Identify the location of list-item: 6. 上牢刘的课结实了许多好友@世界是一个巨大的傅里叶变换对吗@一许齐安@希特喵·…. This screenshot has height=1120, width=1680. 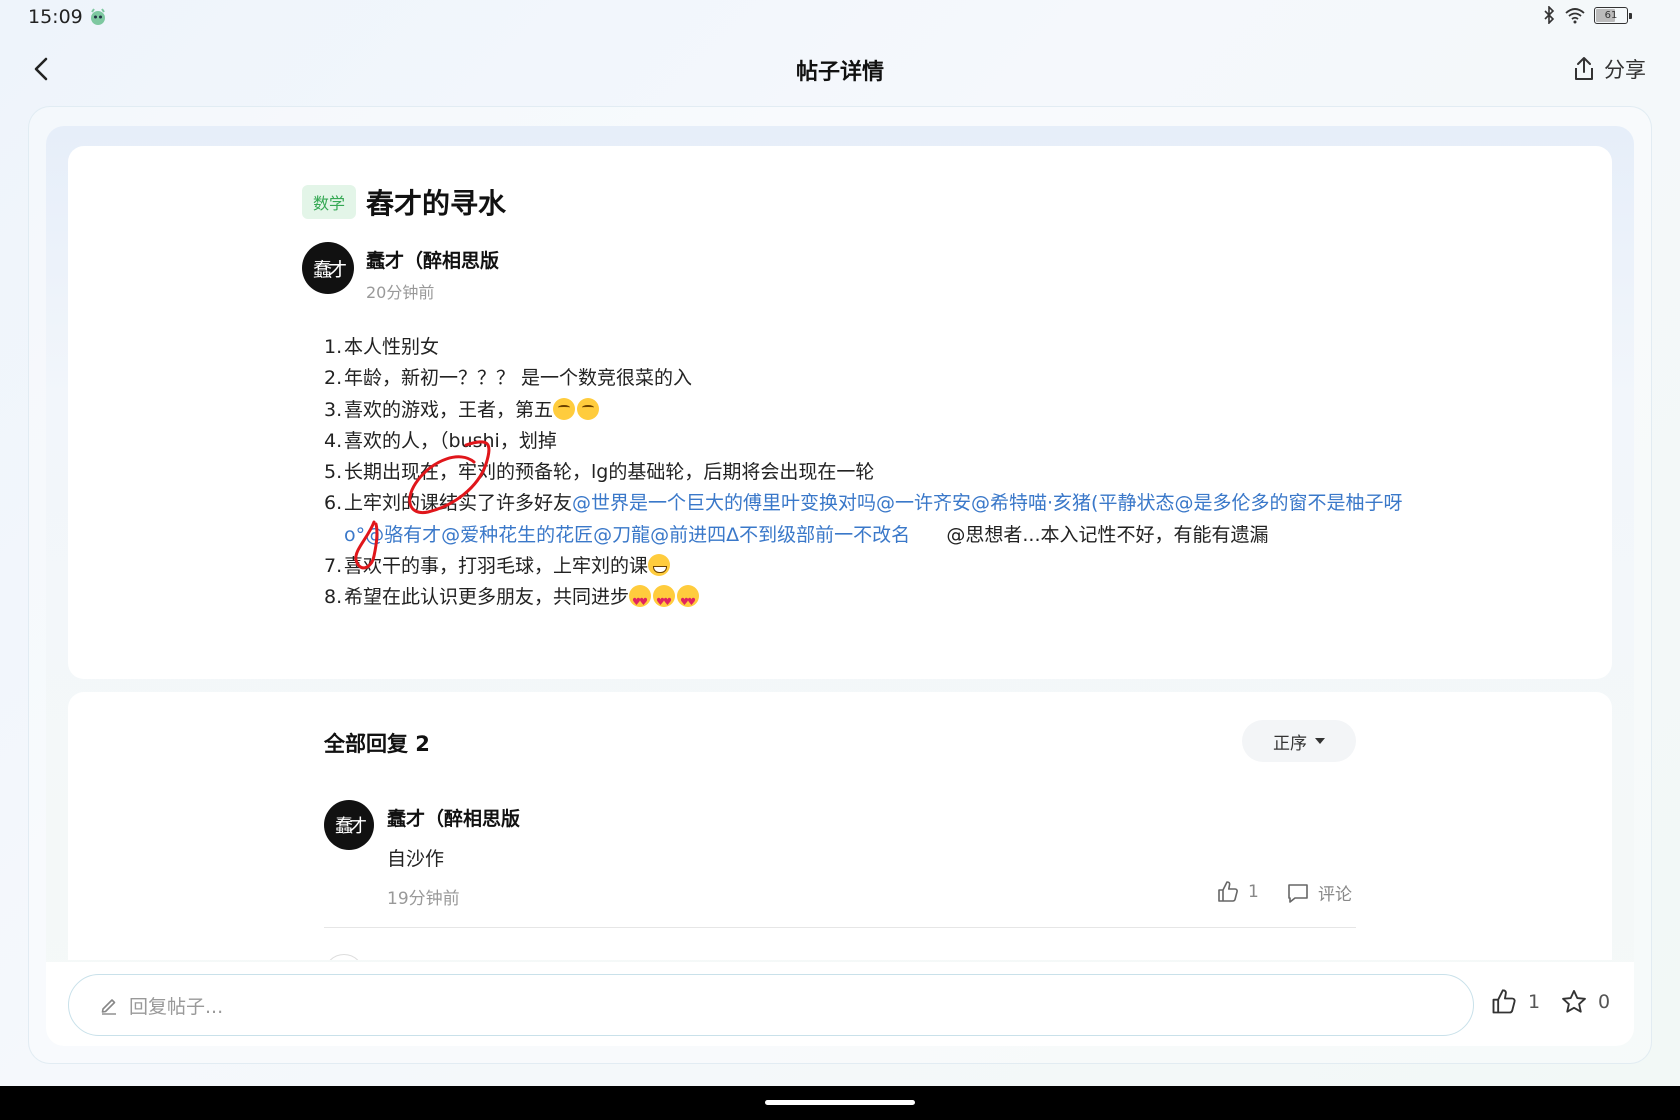
(874, 519).